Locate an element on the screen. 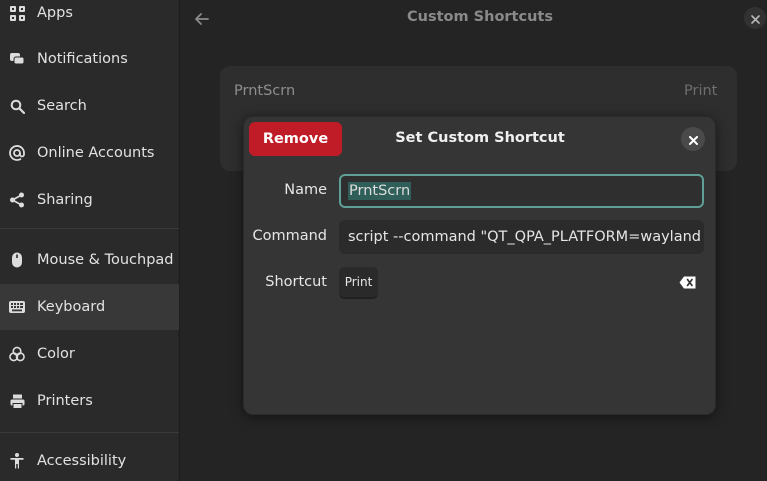 The width and height of the screenshot is (767, 481). page-title: Custom Shortcuts is located at coordinates (480, 17).